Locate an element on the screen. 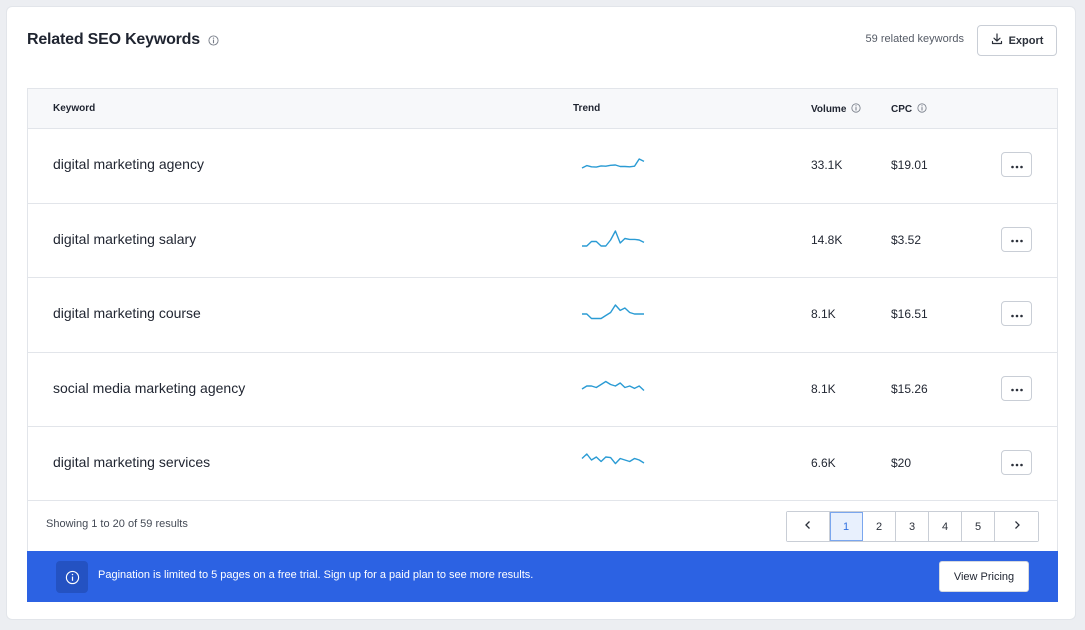 Image resolution: width=1085 pixels, height=630 pixels. info-icon is located at coordinates (213, 40).